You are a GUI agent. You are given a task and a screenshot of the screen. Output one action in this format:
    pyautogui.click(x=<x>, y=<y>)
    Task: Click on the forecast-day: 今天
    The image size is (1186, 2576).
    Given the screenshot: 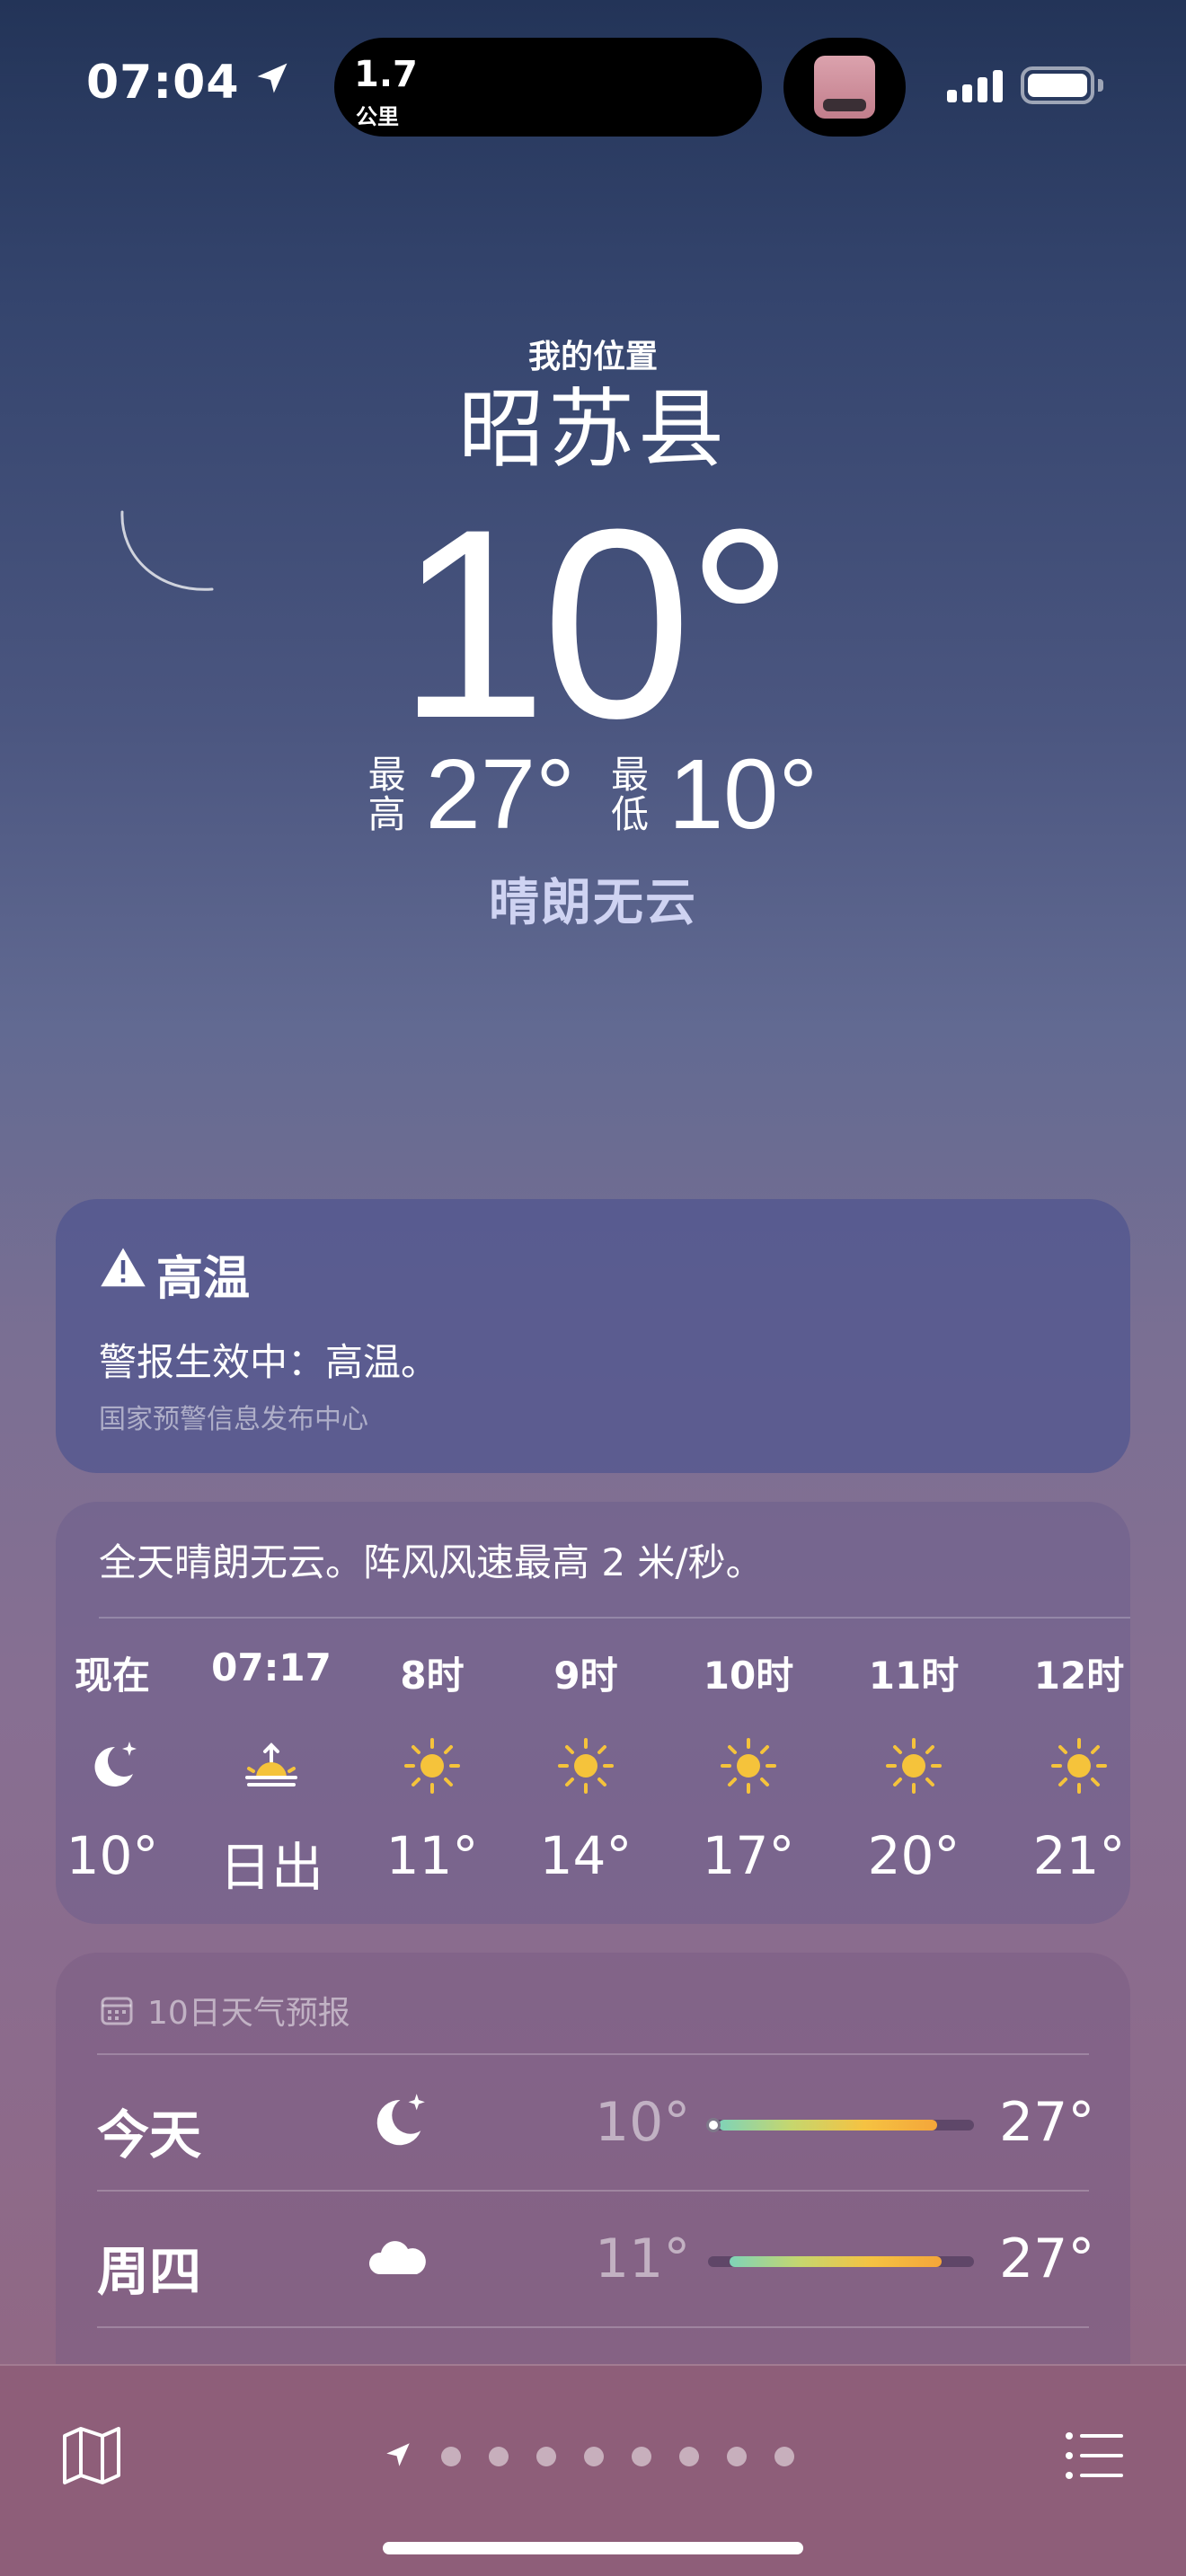 What is the action you would take?
    pyautogui.click(x=149, y=2135)
    